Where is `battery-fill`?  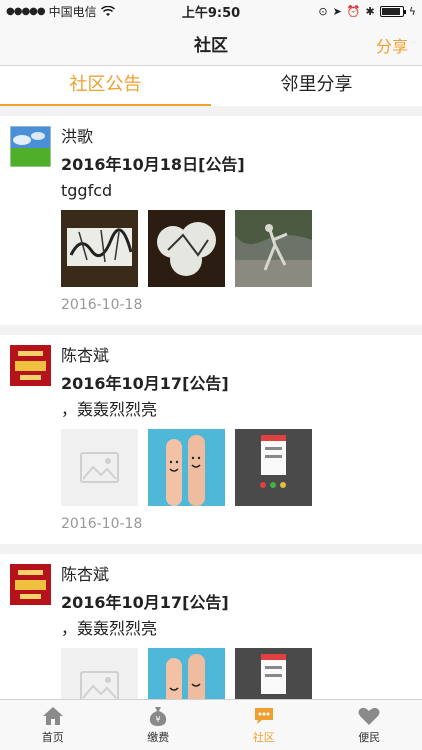 battery-fill is located at coordinates (390, 11).